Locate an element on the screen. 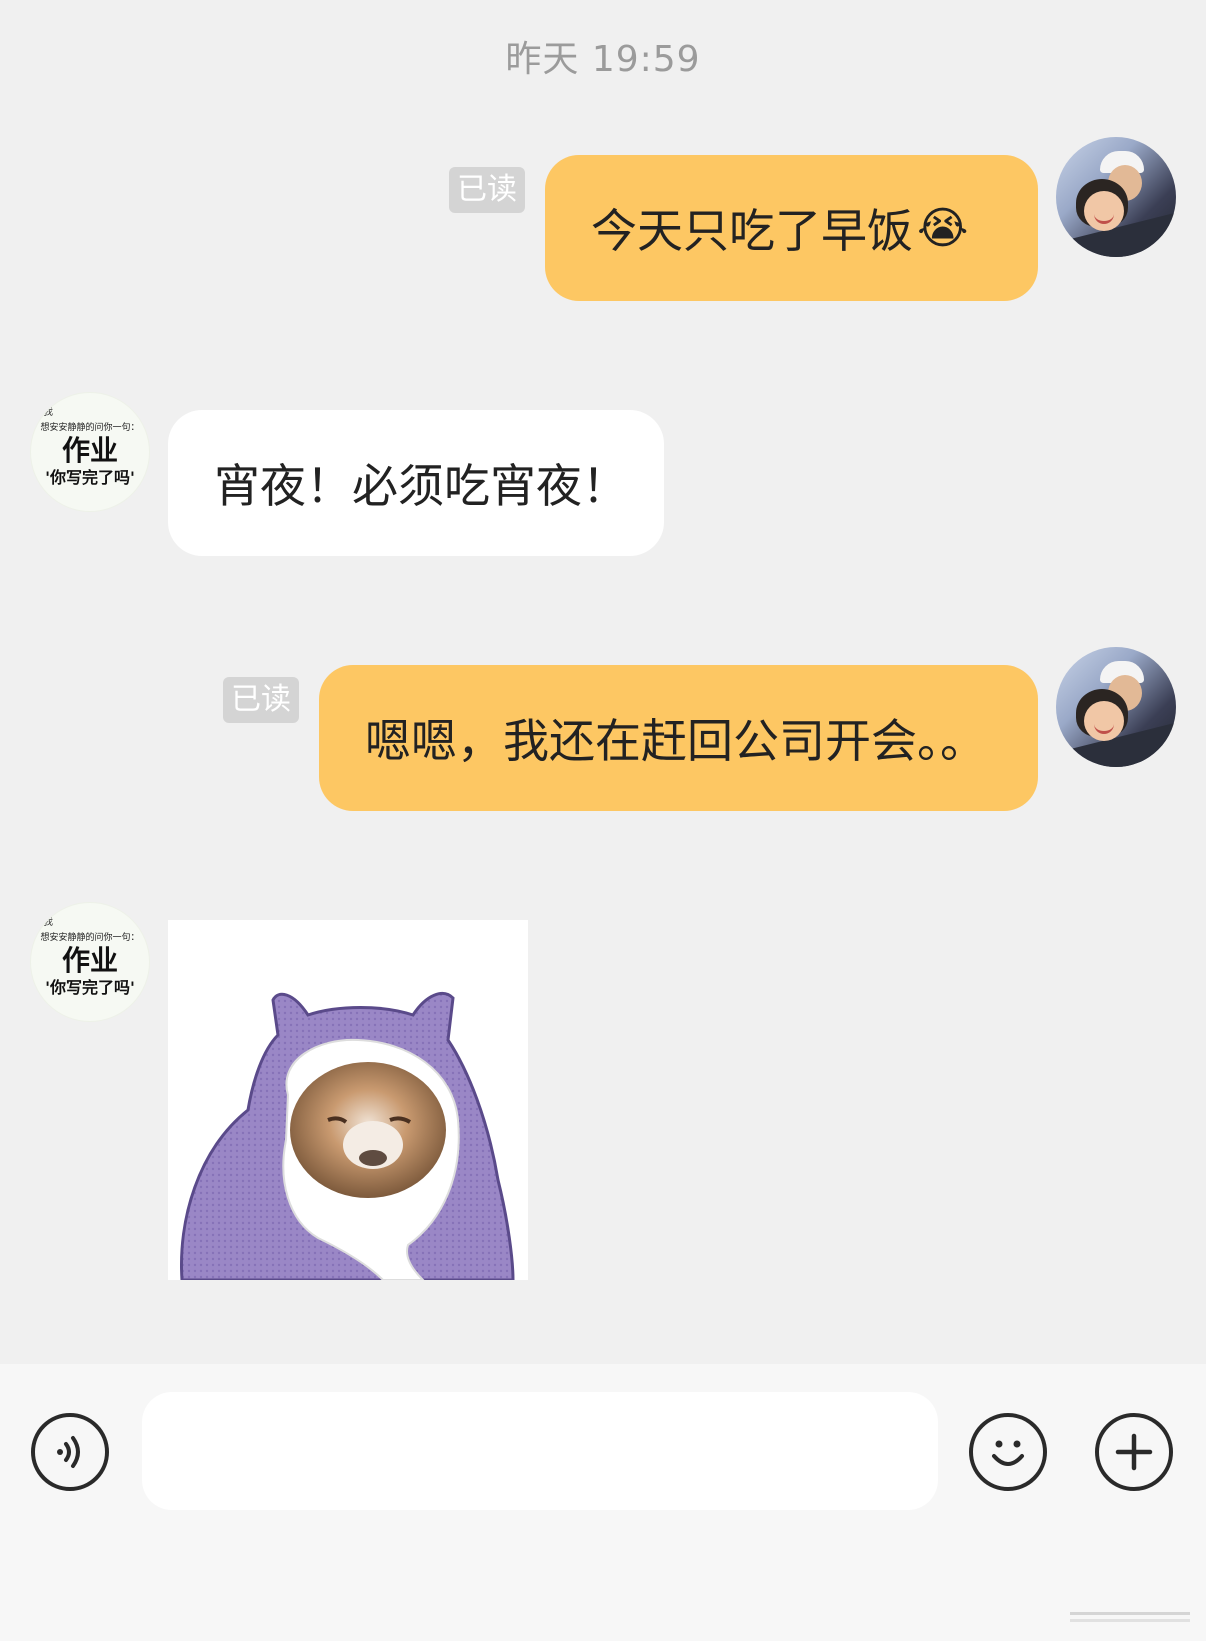 This screenshot has width=1206, height=1641. plus-icon is located at coordinates (1134, 1452).